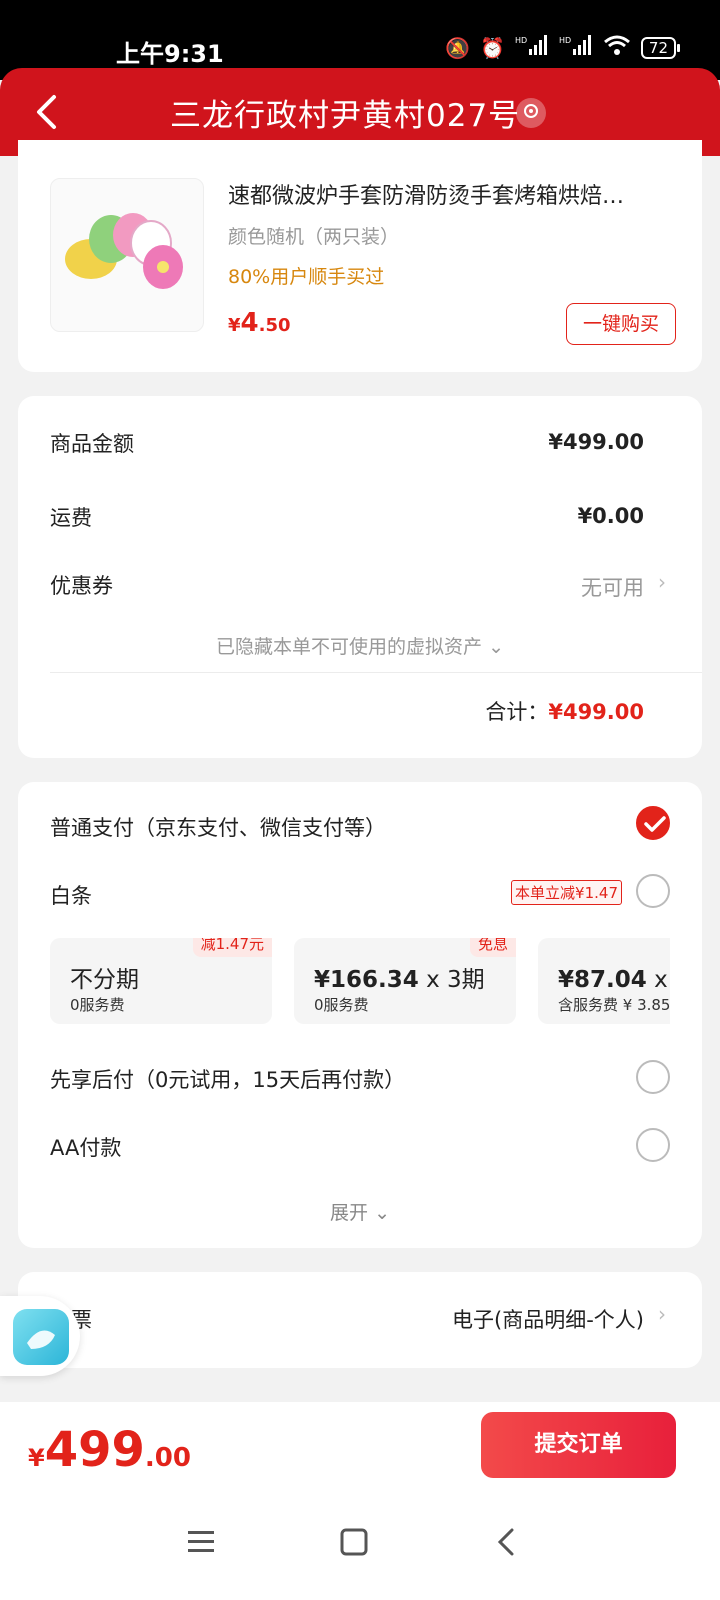 Image resolution: width=720 pixels, height=1600 pixels. I want to click on address-title: 三龙行政村尹黄村027号, so click(345, 112).